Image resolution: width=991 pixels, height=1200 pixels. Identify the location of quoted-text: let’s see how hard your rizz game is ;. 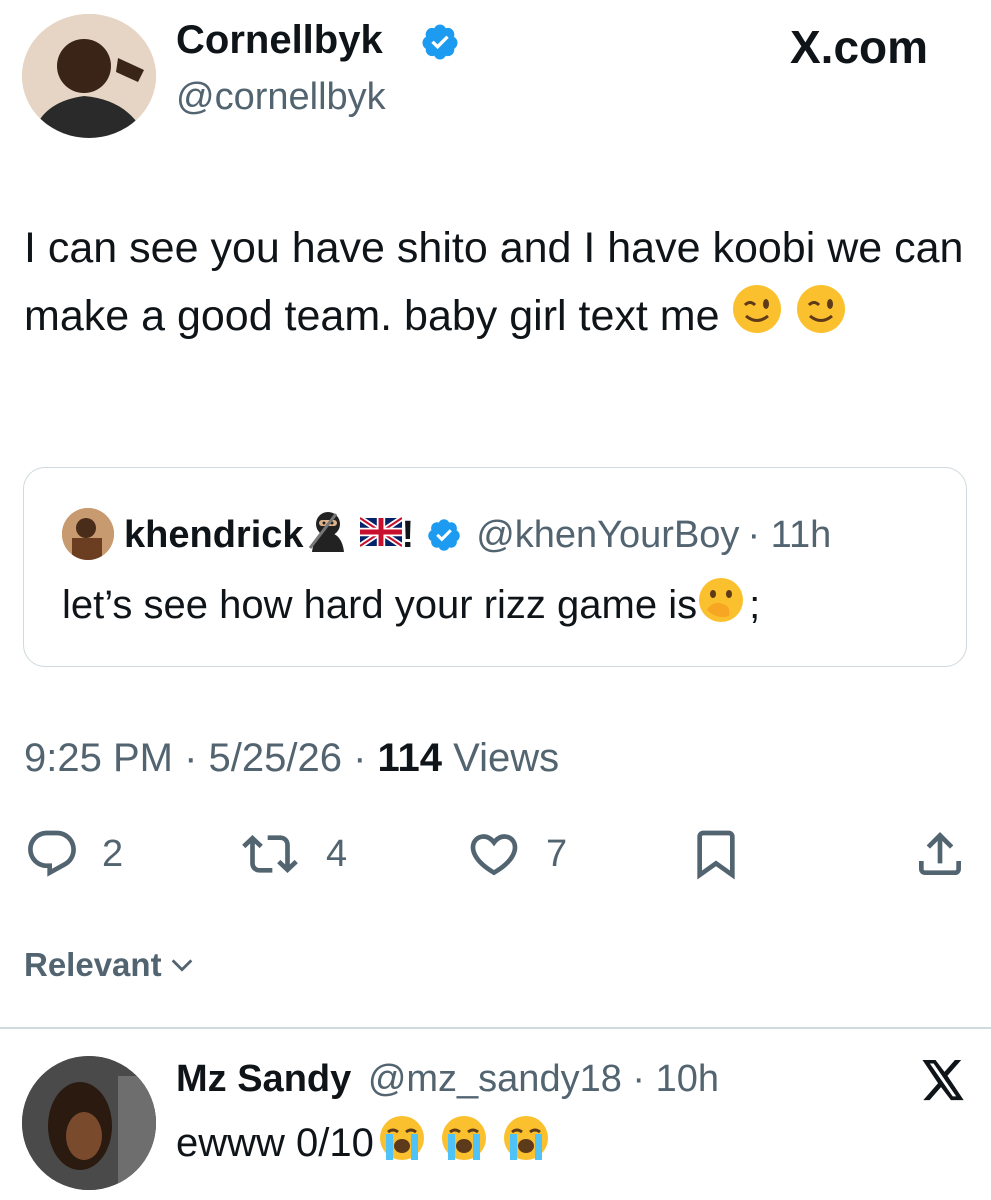
(411, 605).